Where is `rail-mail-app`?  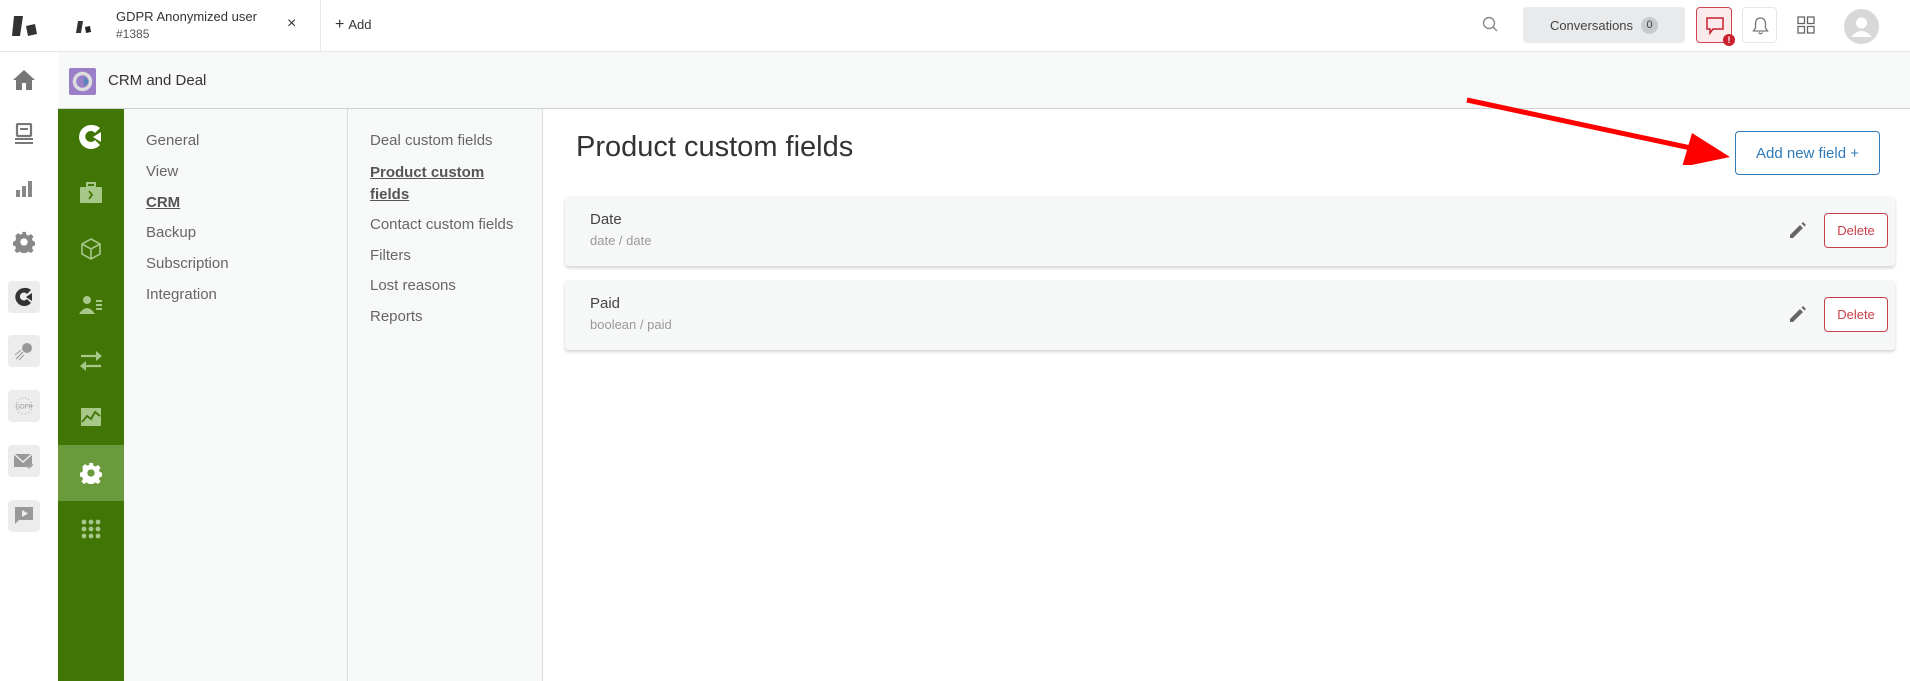 rail-mail-app is located at coordinates (24, 461).